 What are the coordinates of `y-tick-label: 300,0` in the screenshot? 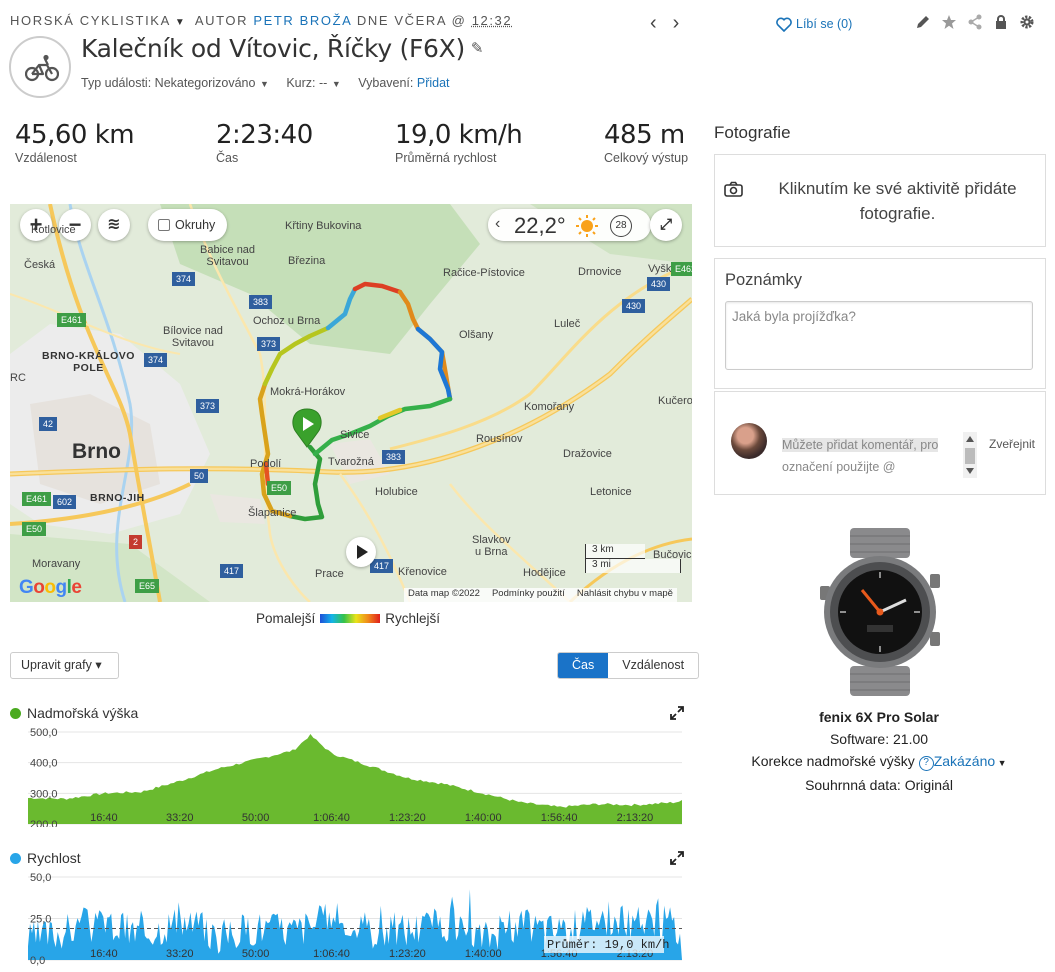 It's located at (44, 794).